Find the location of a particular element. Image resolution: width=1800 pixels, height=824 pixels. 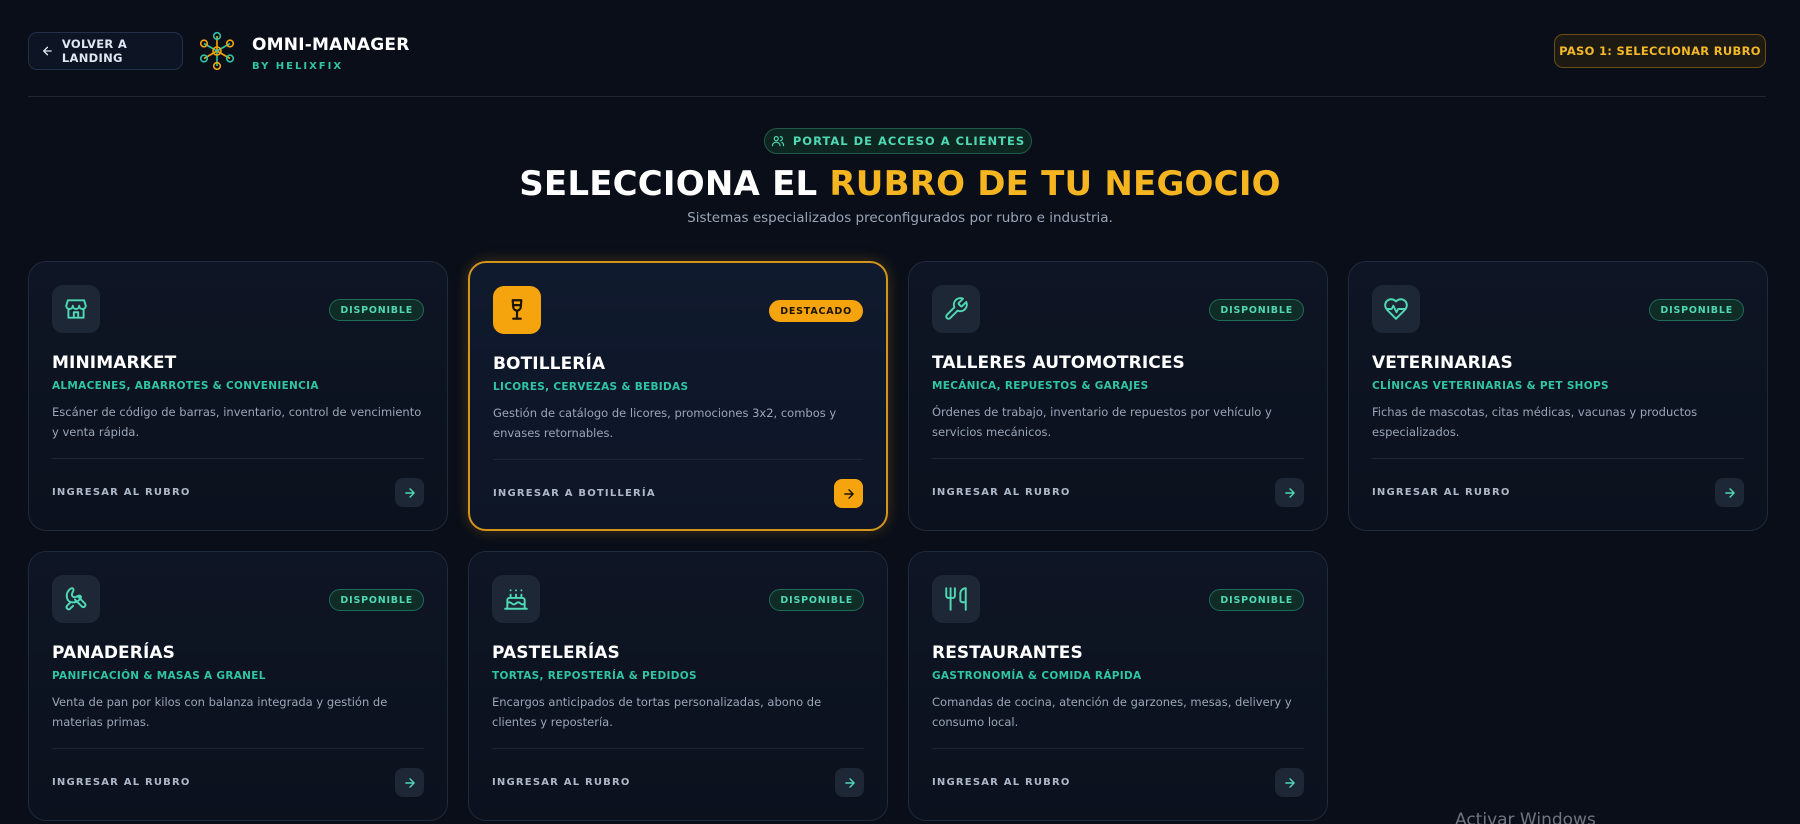

wrench-icon is located at coordinates (956, 308).